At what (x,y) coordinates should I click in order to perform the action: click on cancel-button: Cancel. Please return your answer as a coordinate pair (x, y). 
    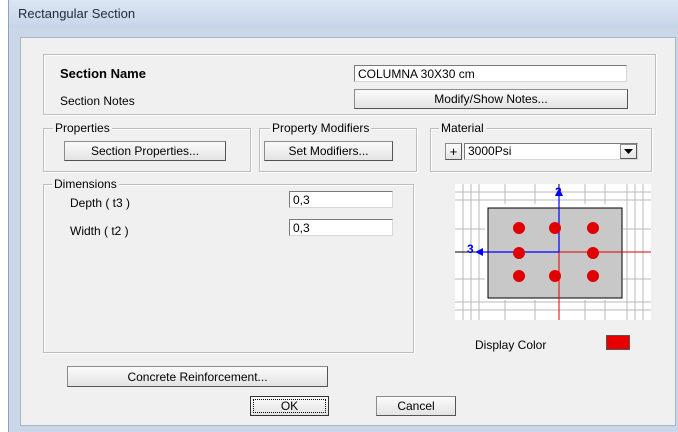
    Looking at the image, I should click on (416, 406).